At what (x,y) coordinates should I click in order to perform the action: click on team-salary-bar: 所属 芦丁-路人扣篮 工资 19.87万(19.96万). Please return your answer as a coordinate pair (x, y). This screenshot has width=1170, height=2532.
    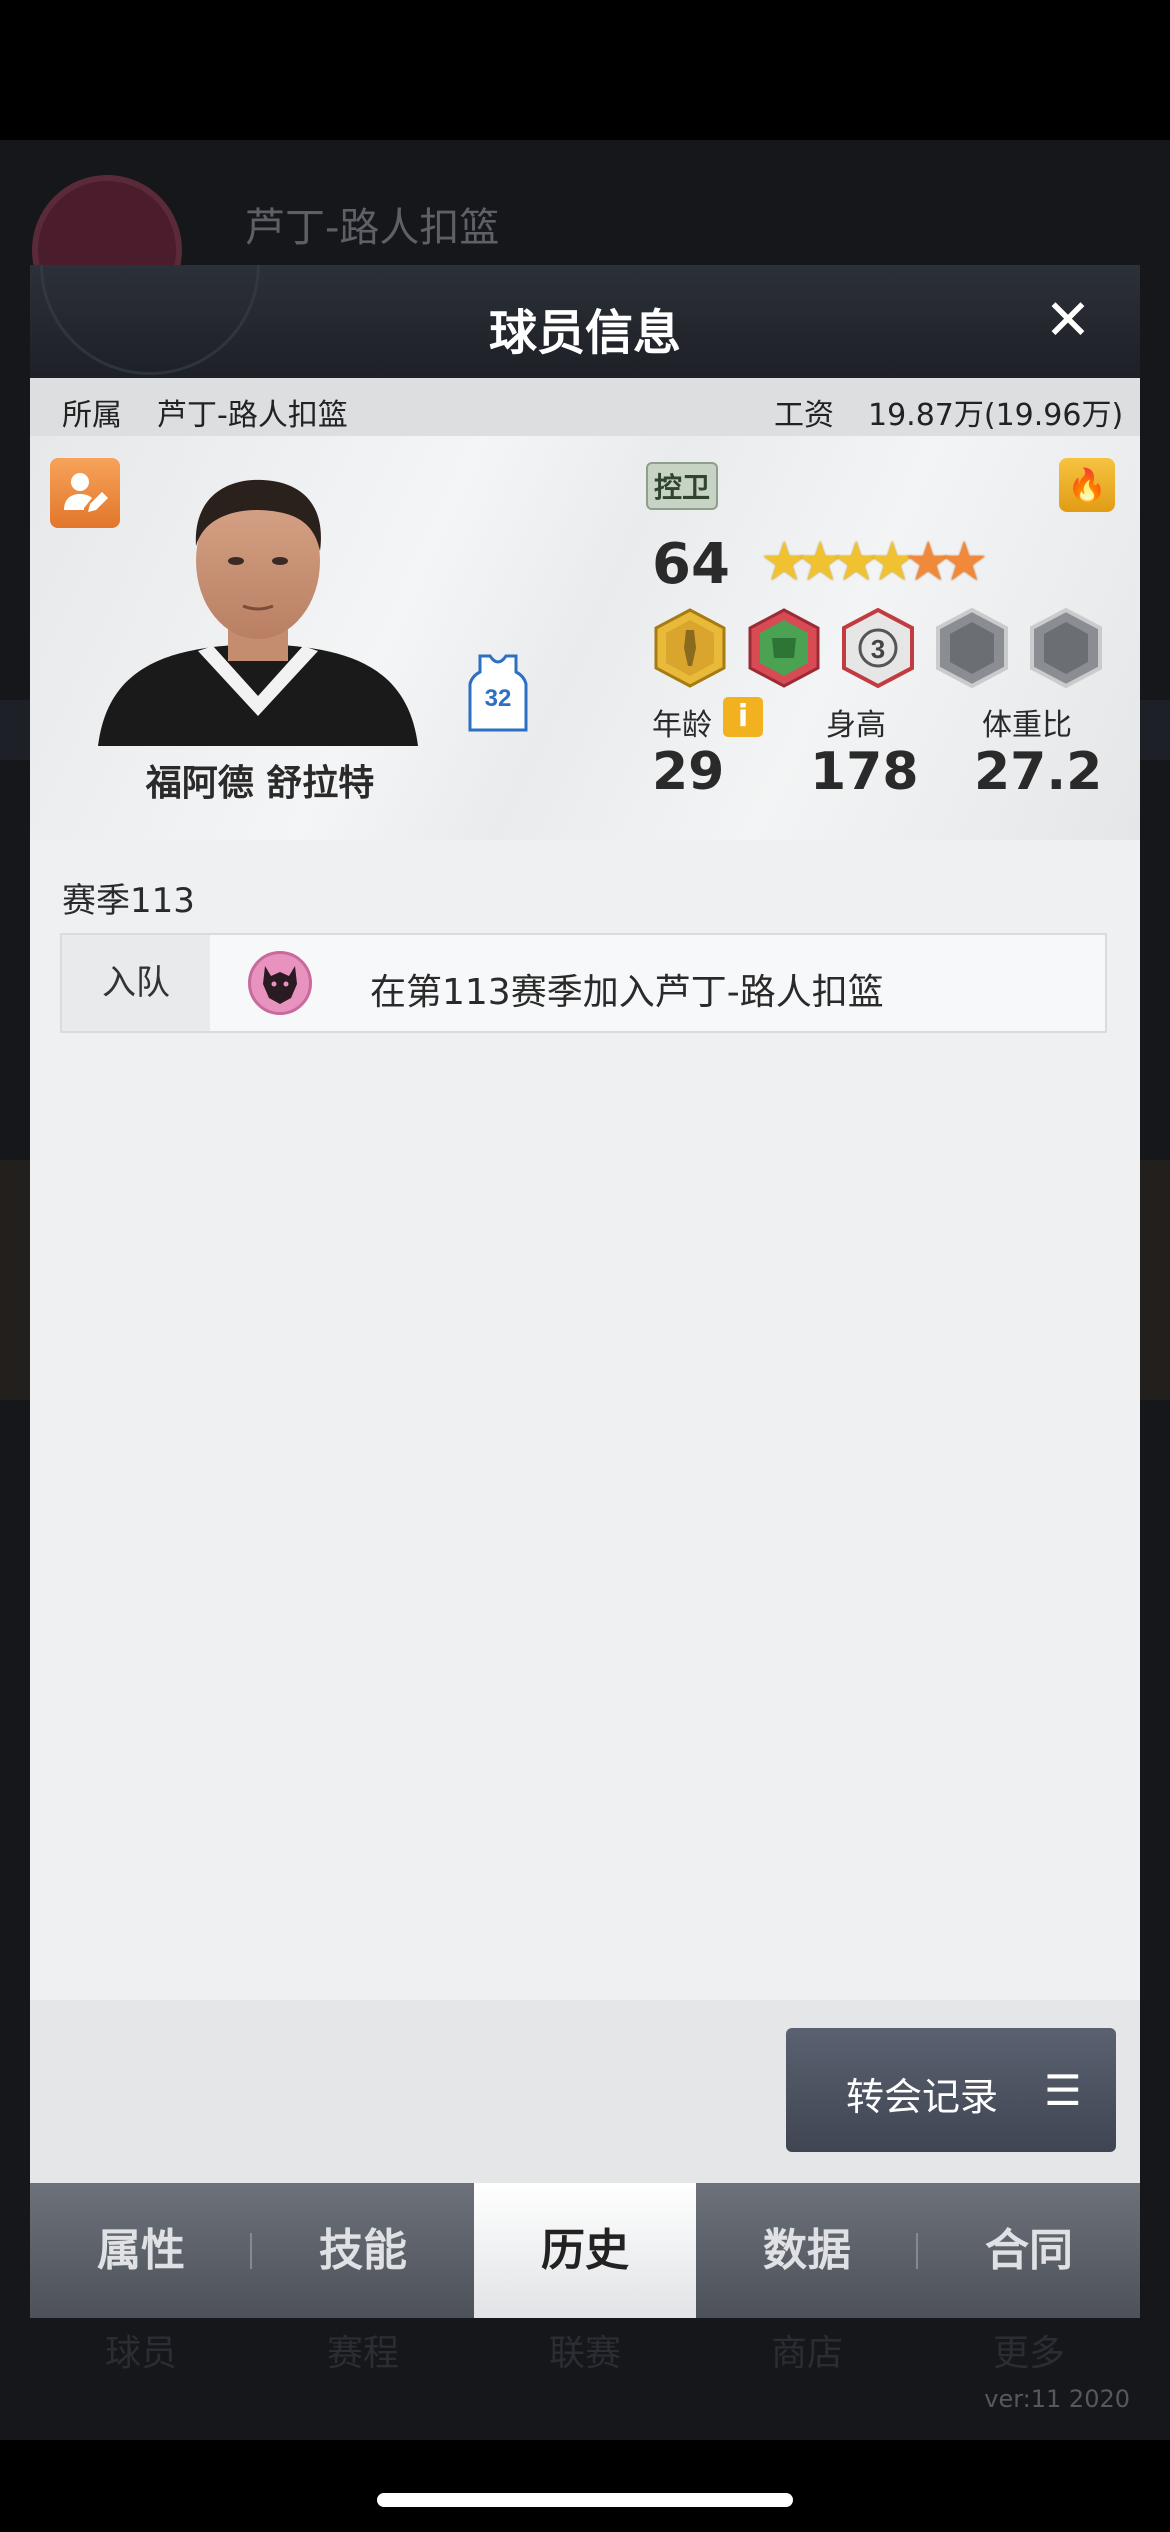
    Looking at the image, I should click on (585, 407).